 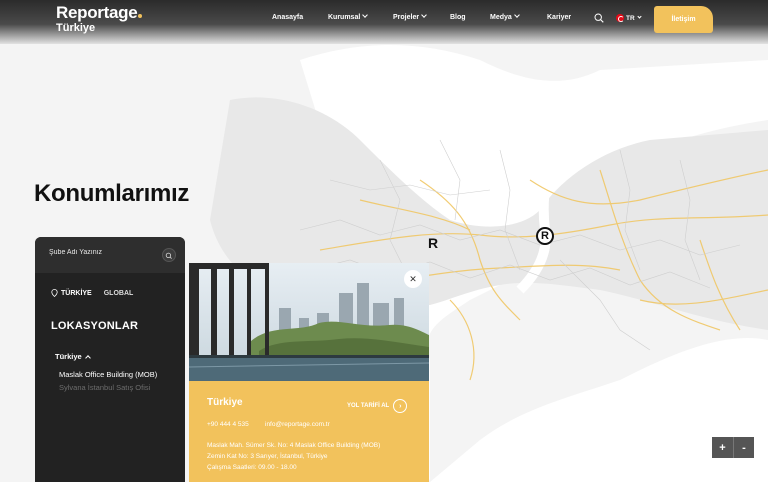 I want to click on zoom-in-button: +, so click(x=722, y=447).